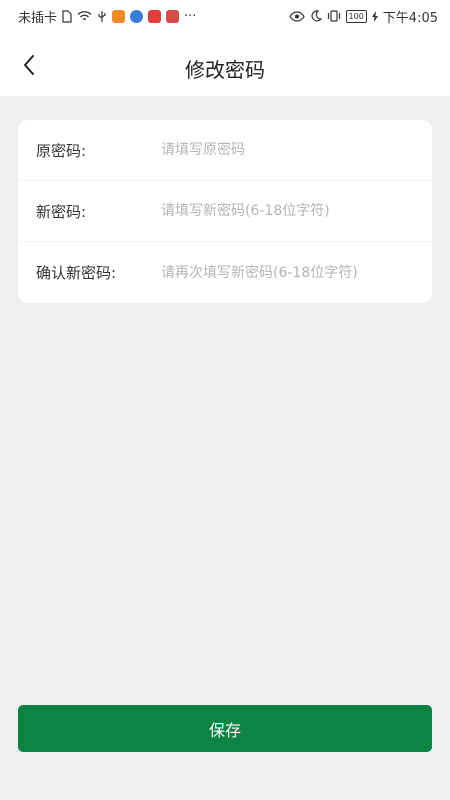  Describe the element at coordinates (374, 16) in the screenshot. I see `charging-icon` at that location.